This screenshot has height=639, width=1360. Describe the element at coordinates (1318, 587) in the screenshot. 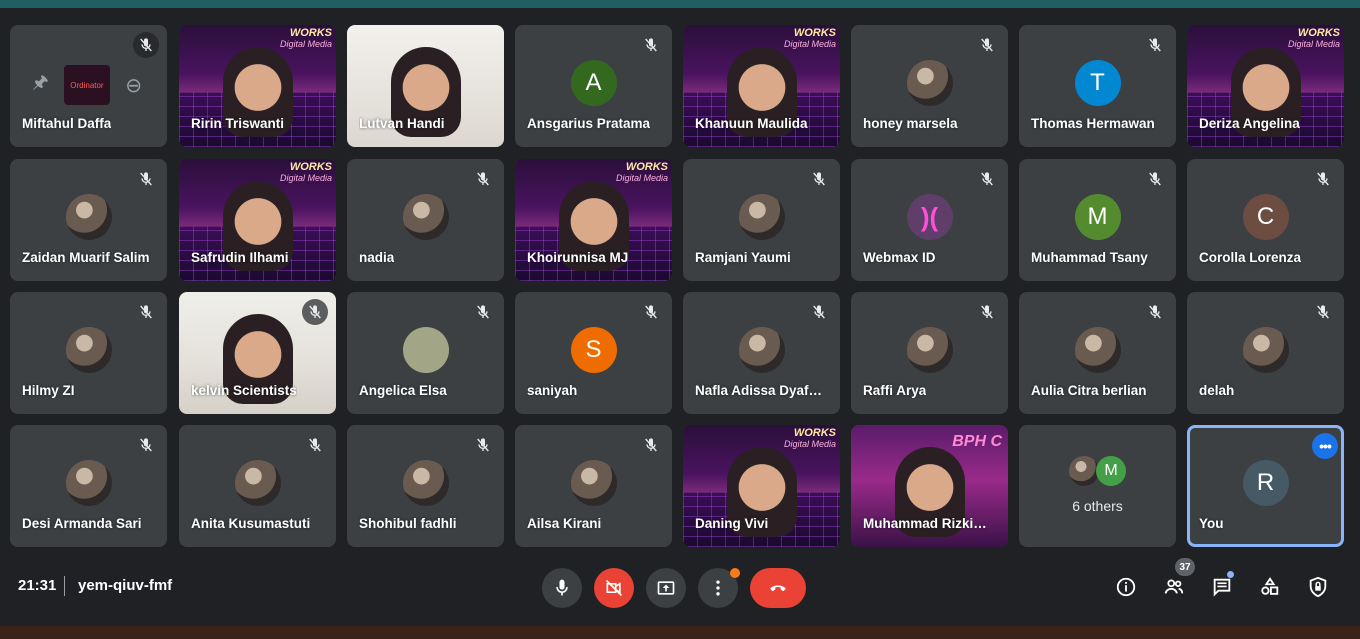

I see `host-controls-button` at that location.